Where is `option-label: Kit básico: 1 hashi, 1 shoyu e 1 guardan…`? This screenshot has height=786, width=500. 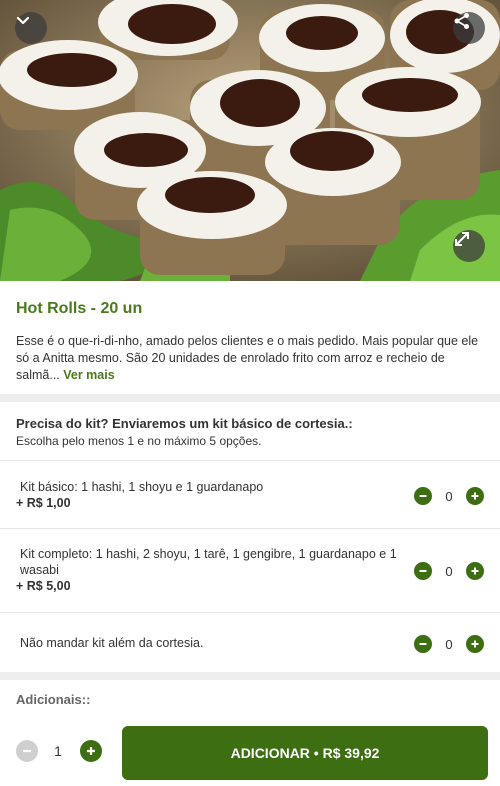
option-label: Kit básico: 1 hashi, 1 shoyu e 1 guardan… is located at coordinates (142, 487).